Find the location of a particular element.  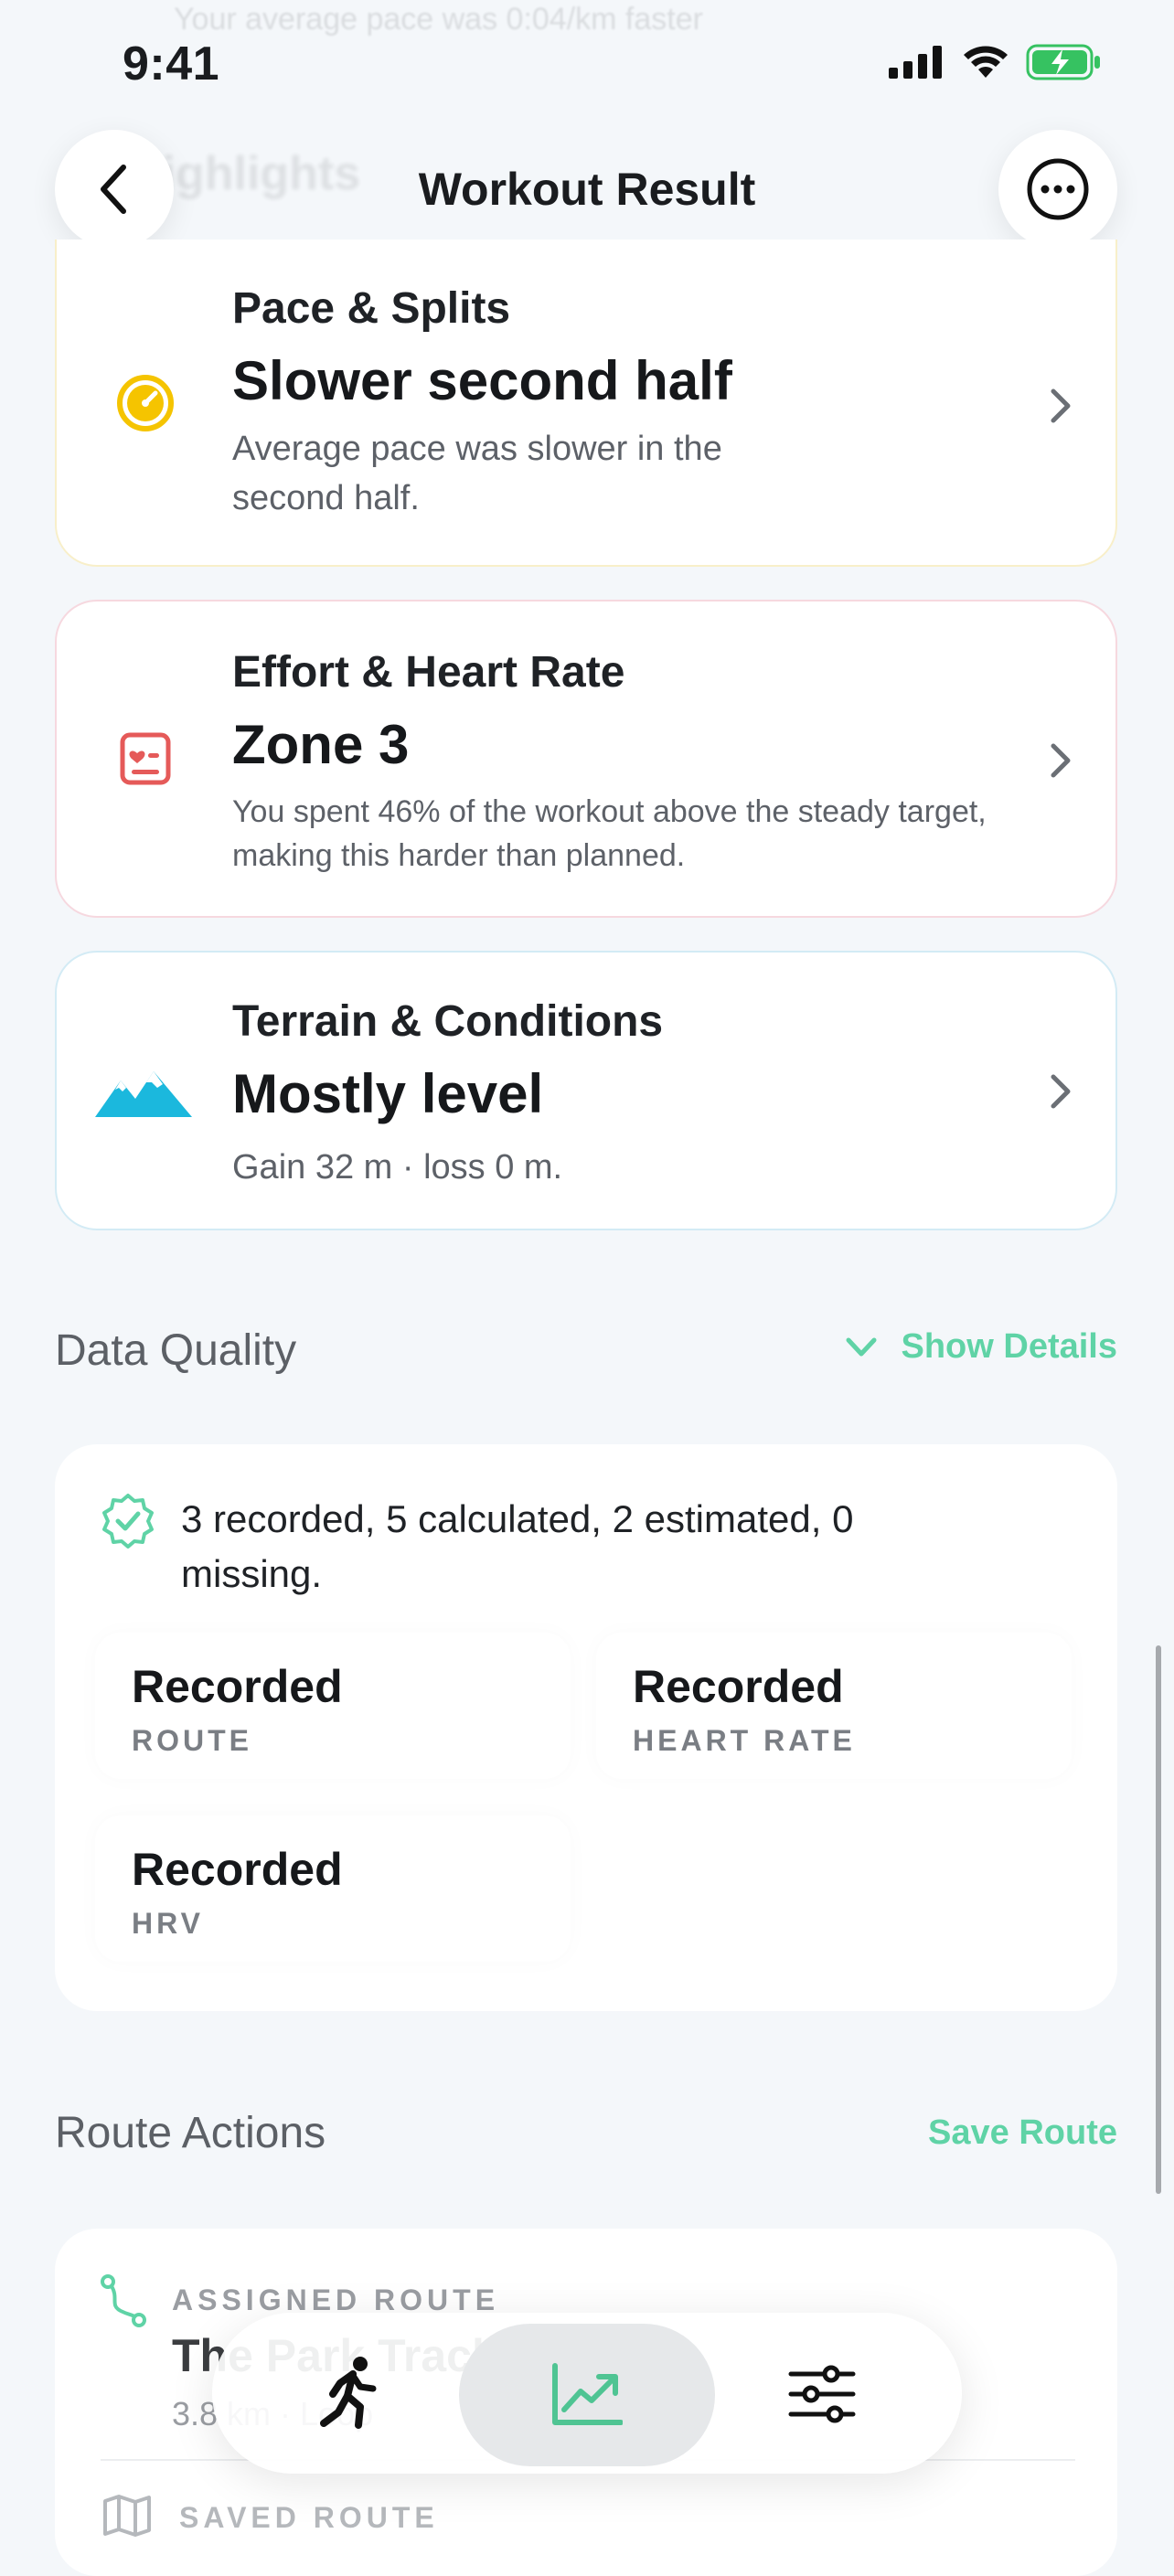

tab-settings is located at coordinates (822, 2394).